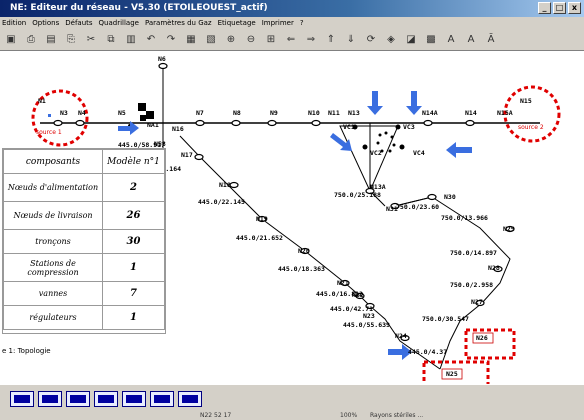 This screenshot has height=420, width=584. What do you see at coordinates (71, 40) in the screenshot?
I see `printer-icon: ⎘` at bounding box center [71, 40].